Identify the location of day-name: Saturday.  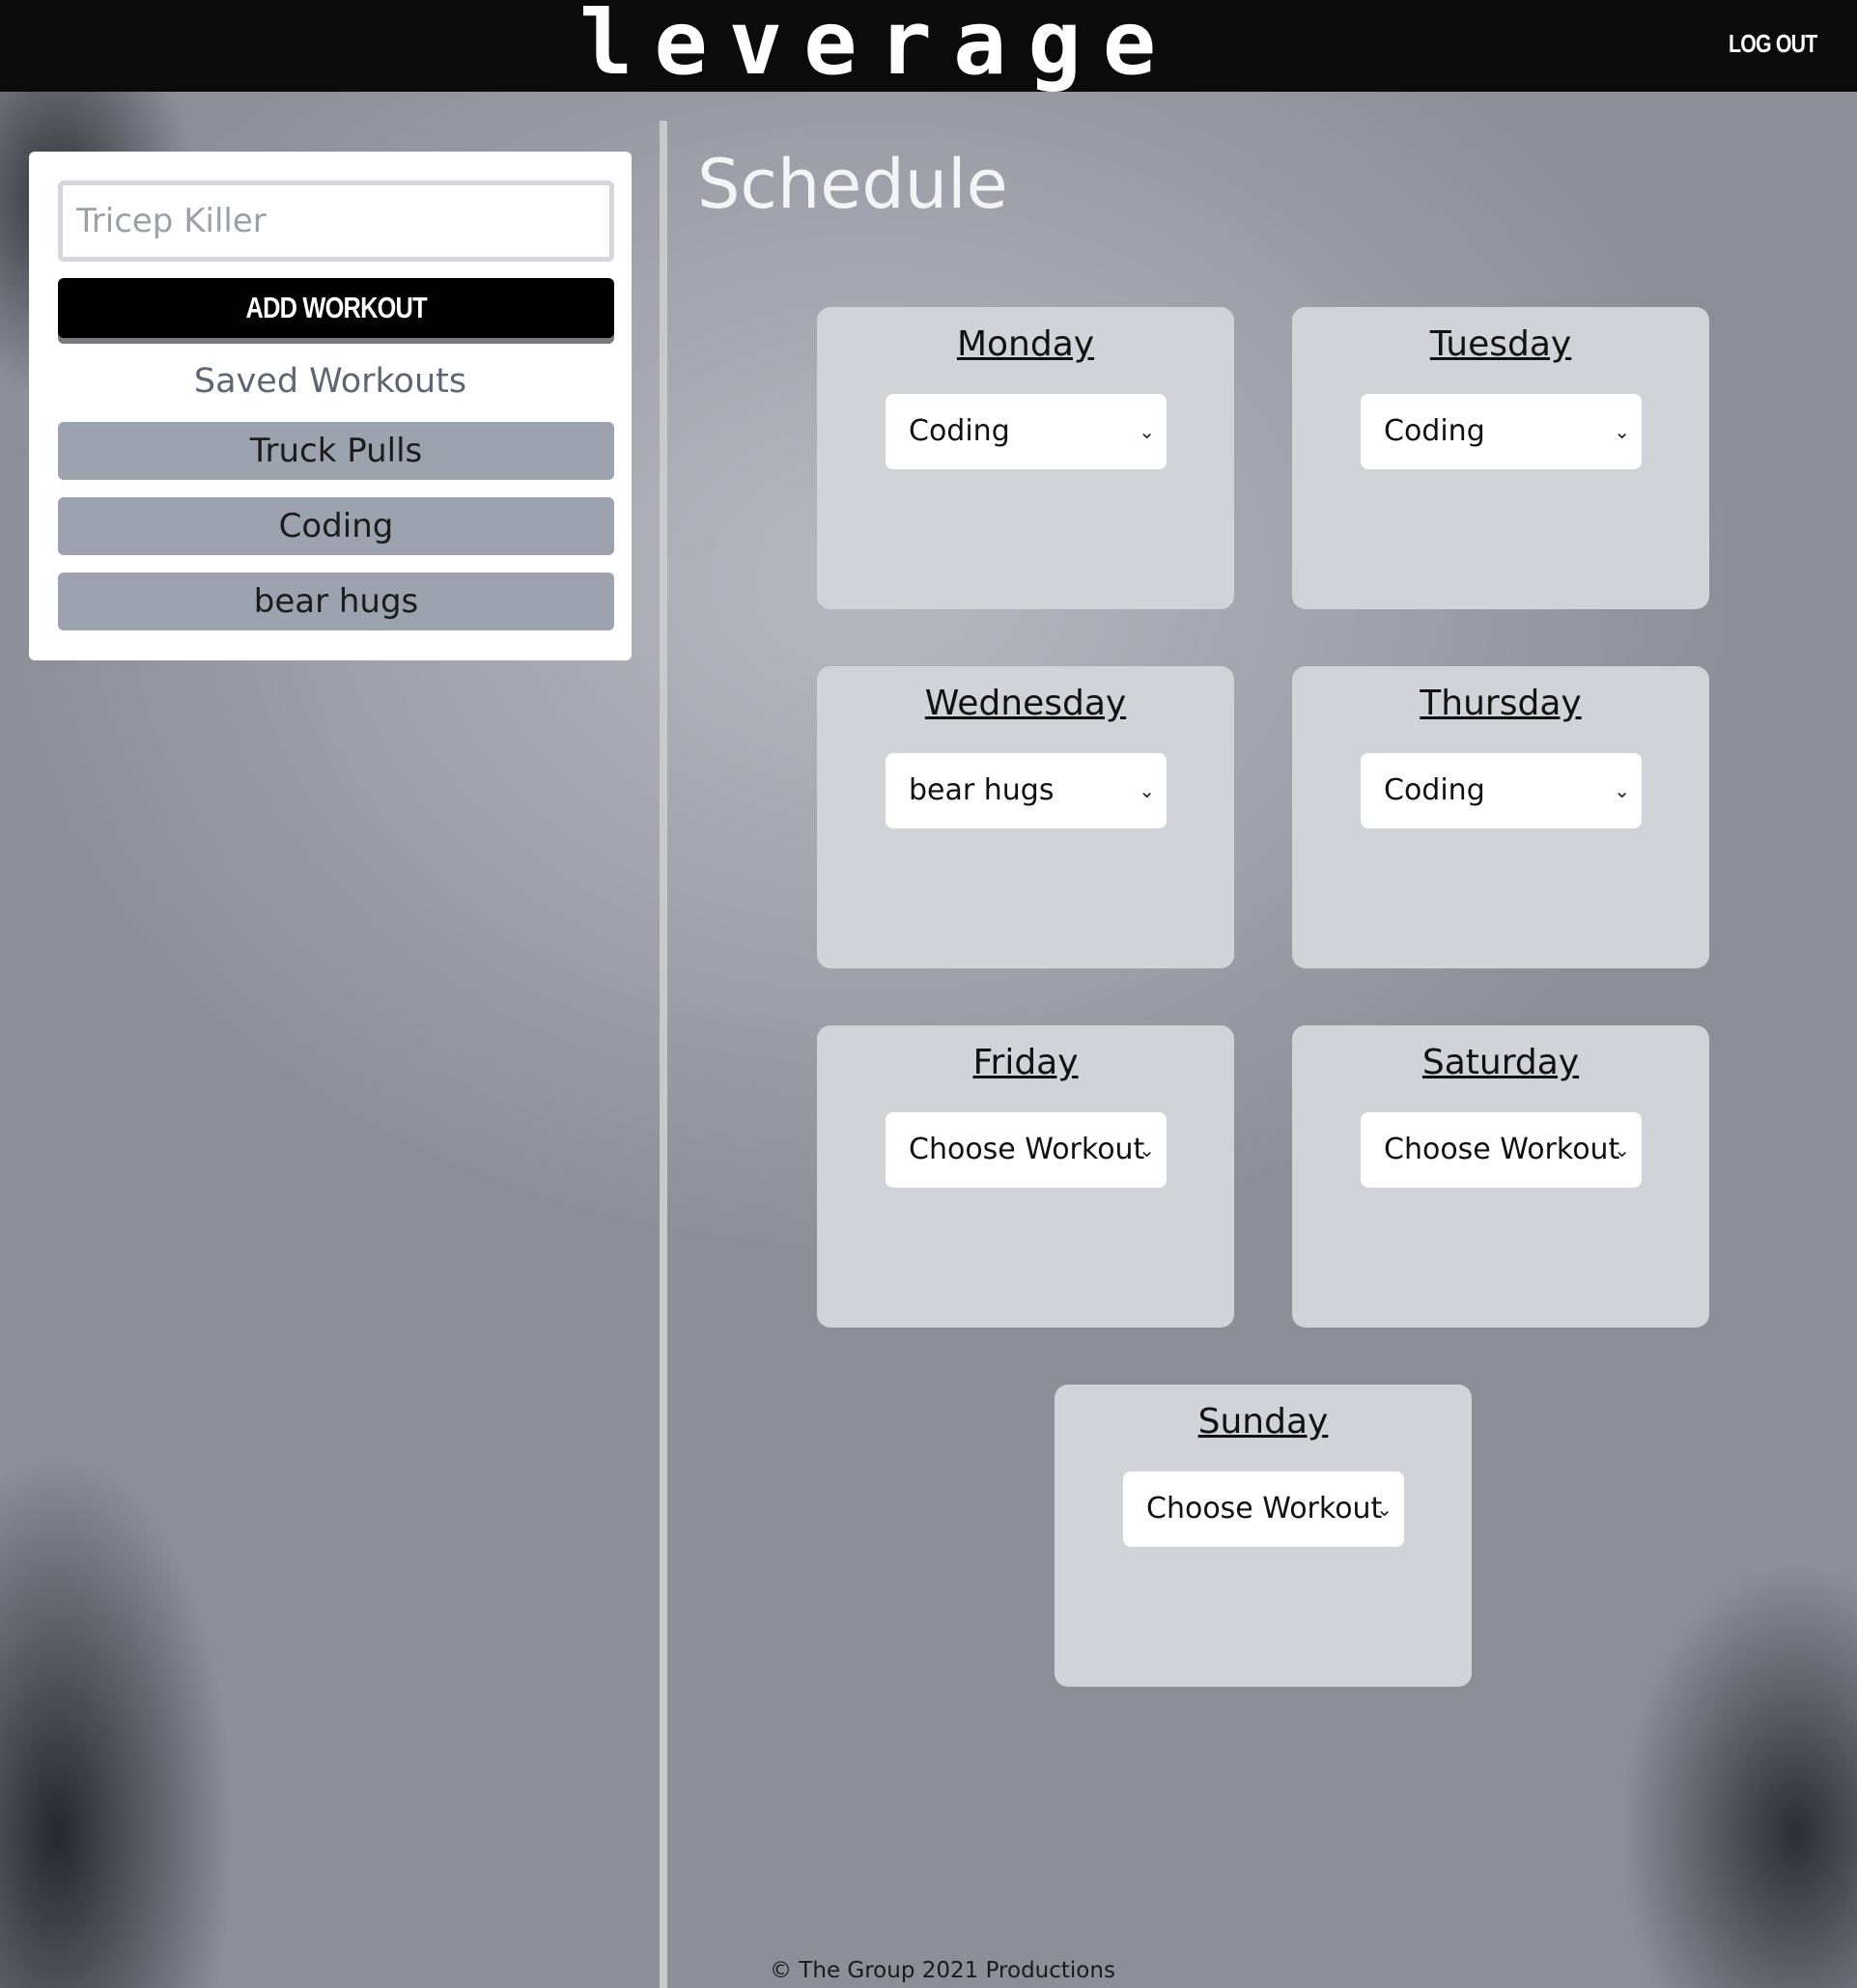
(1500, 1063).